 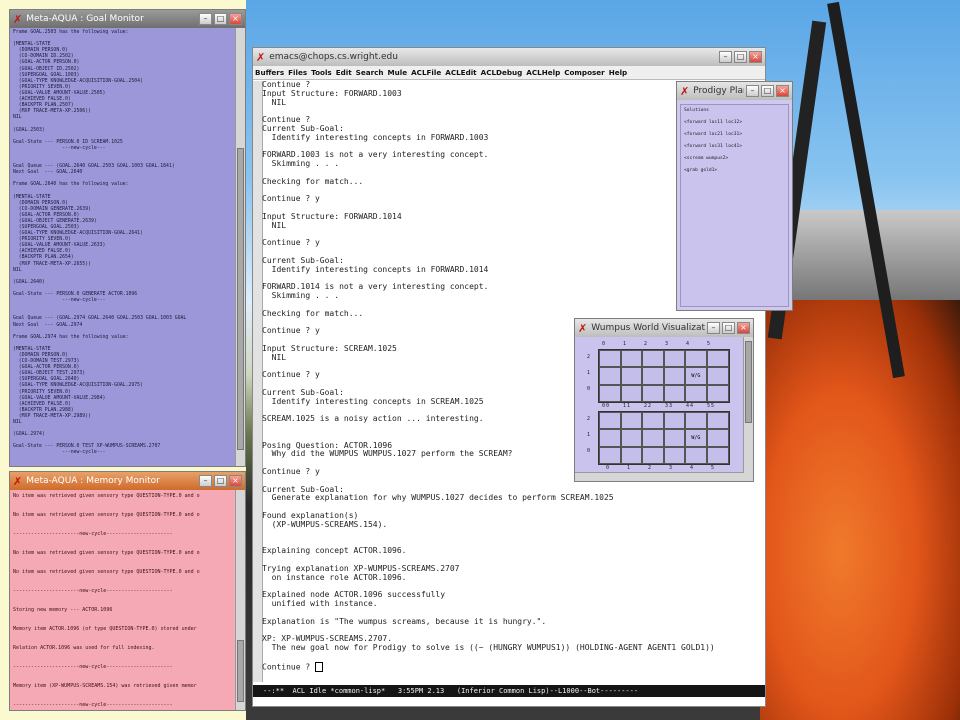 I want to click on col-label: 3, so click(x=671, y=468).